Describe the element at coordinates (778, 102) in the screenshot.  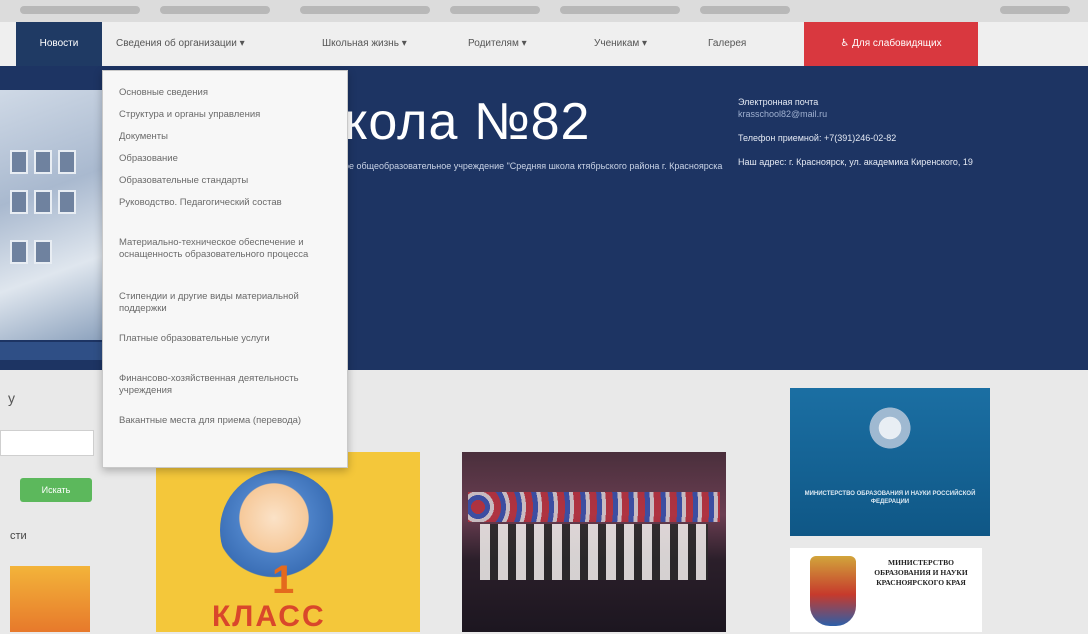
I see `email-label: Электронная почта` at that location.